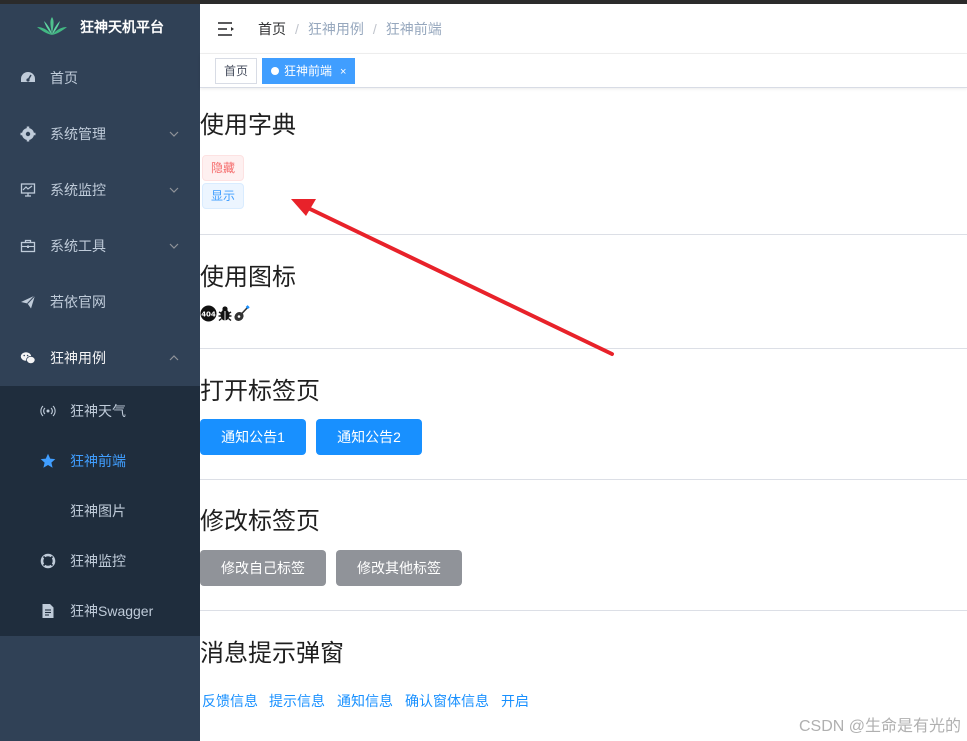 This screenshot has height=741, width=967. I want to click on sidebar-item-system-manage: 系统管理, so click(100, 134).